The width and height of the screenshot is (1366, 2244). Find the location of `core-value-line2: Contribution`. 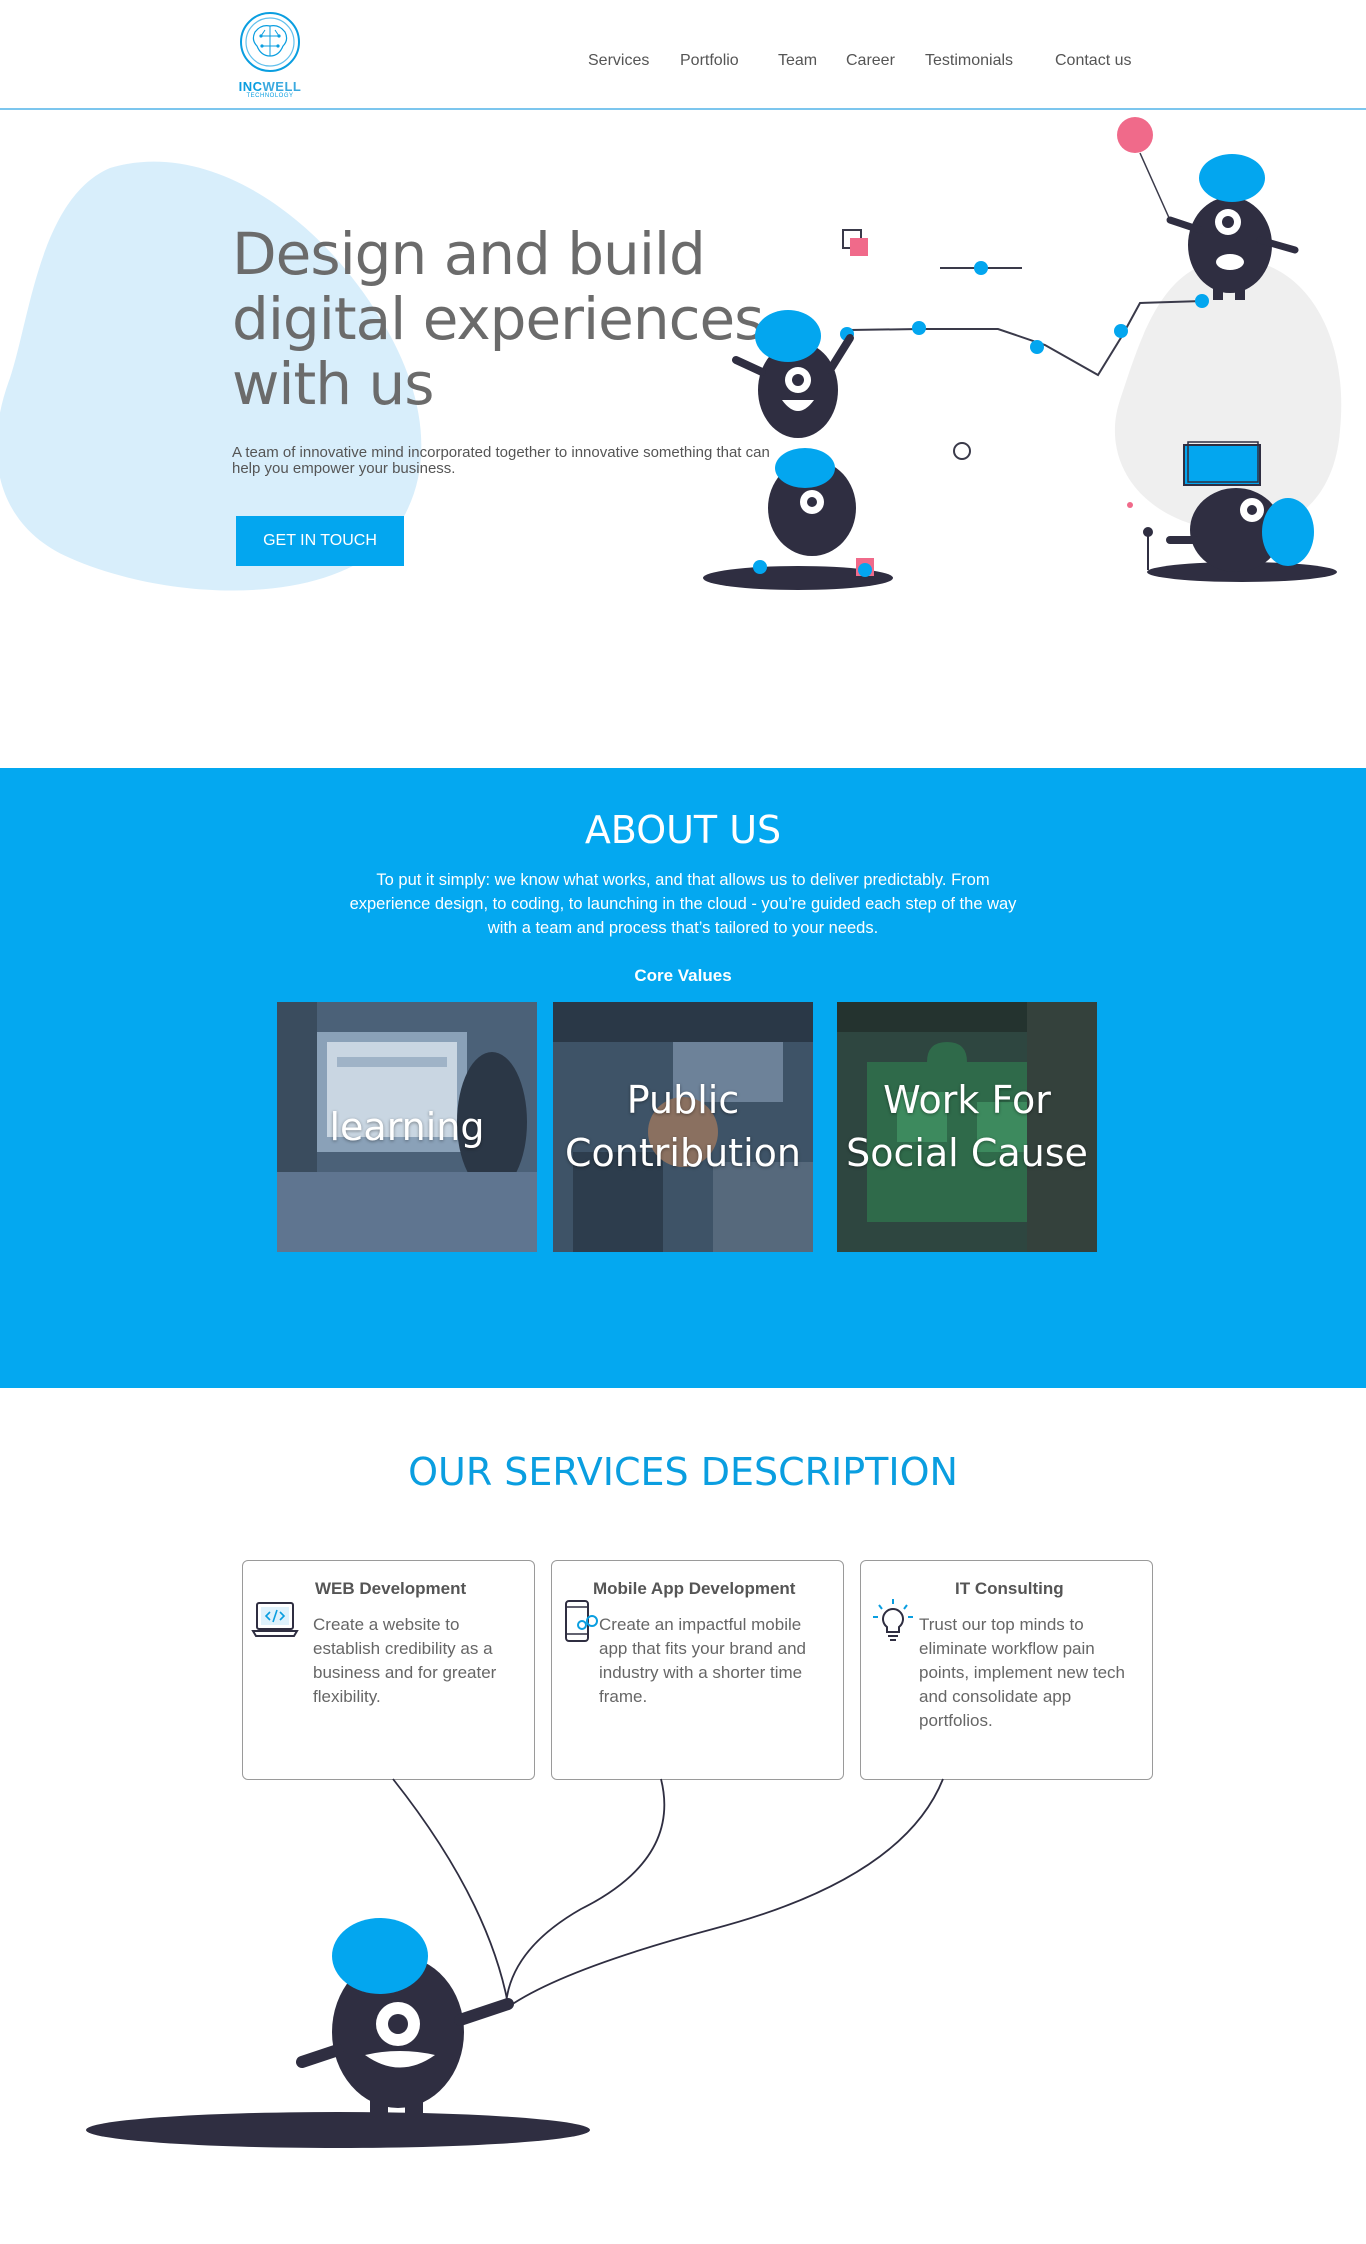

core-value-line2: Contribution is located at coordinates (683, 1153).